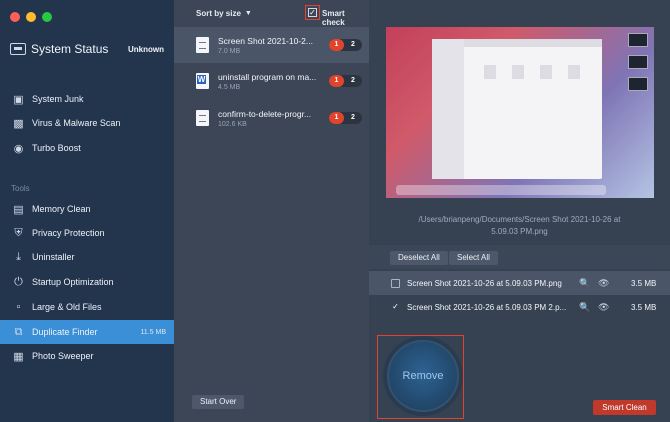 This screenshot has height=422, width=670. What do you see at coordinates (345, 18) in the screenshot?
I see `smart-check-label: Smart check` at bounding box center [345, 18].